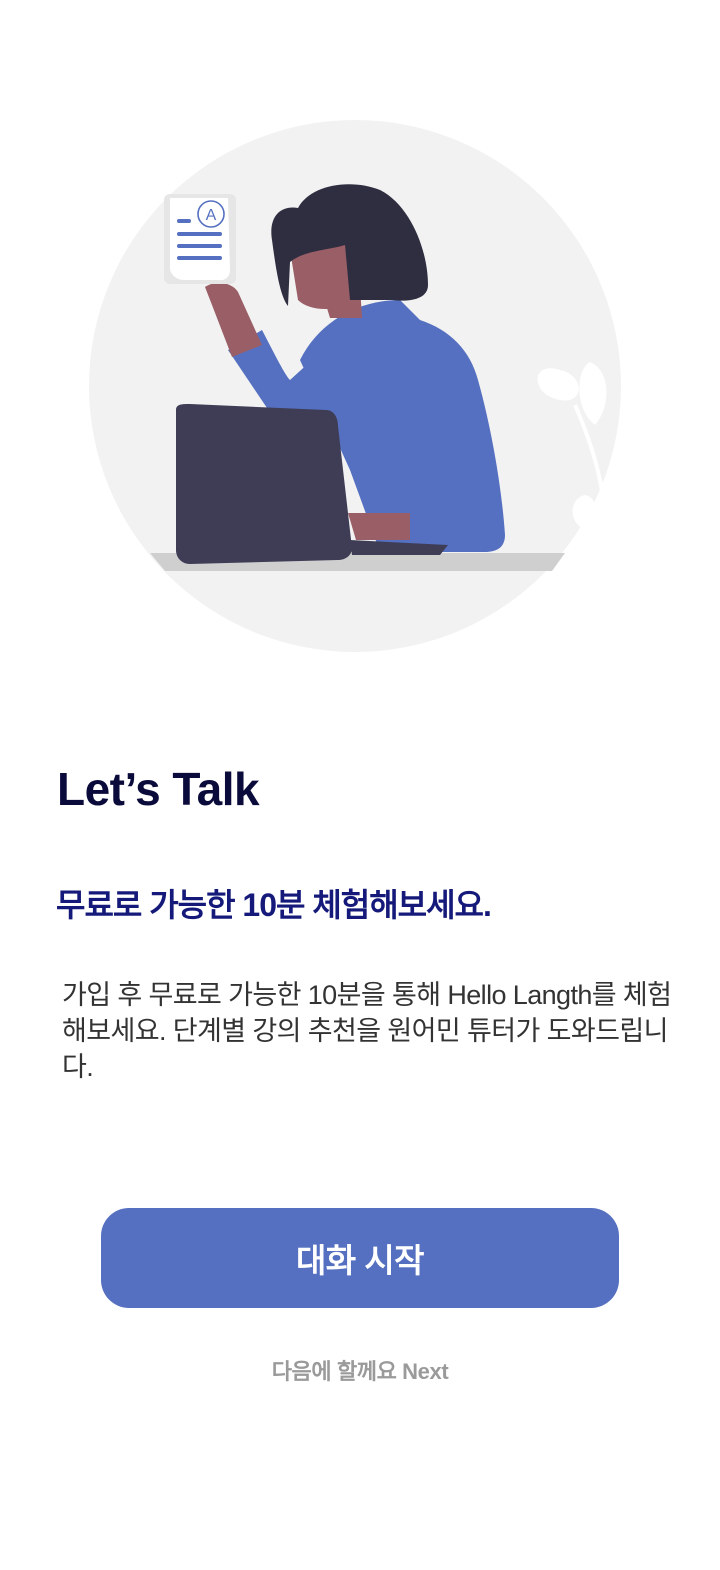 This screenshot has height=1570, width=720. I want to click on skip-next-link: 다음에 할께요 Next, so click(360, 1370).